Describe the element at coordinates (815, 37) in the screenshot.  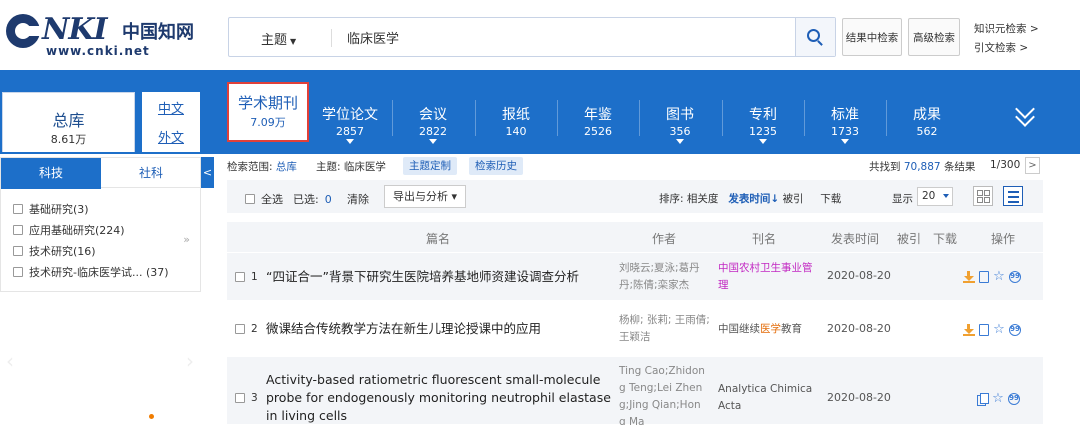
I see `search-button` at that location.